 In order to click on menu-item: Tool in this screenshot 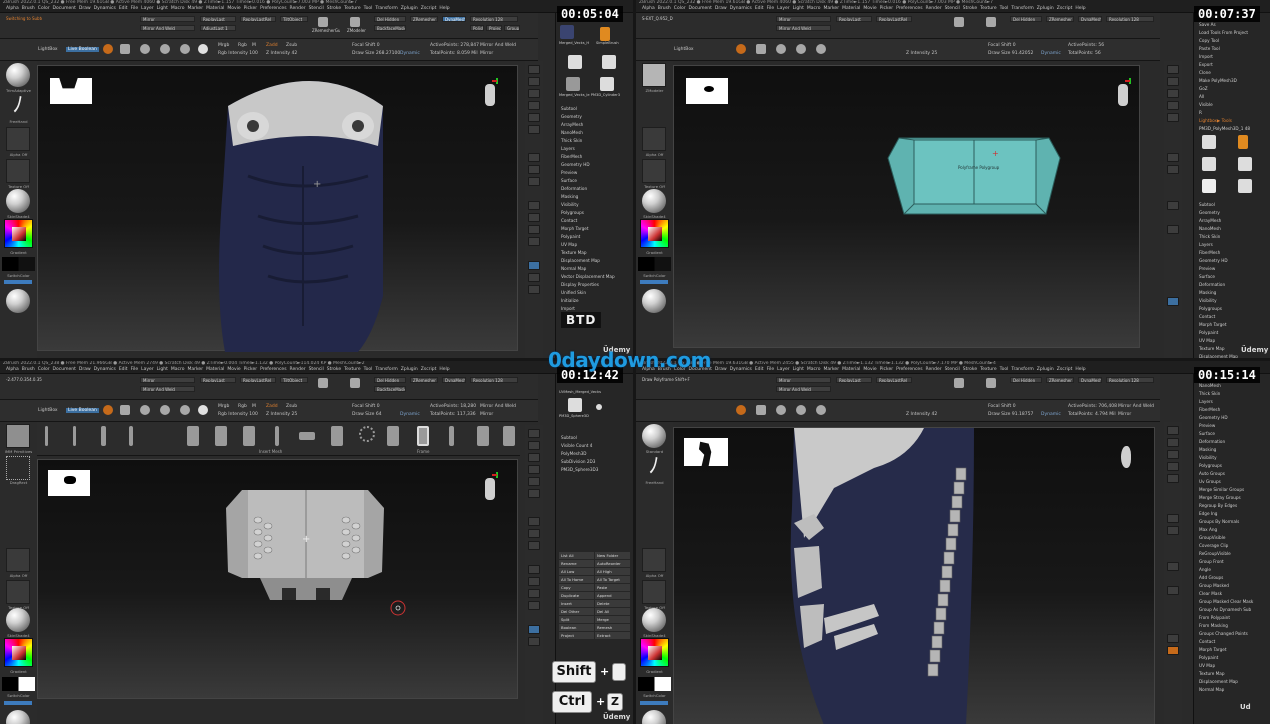, I will do `click(1004, 369)`.